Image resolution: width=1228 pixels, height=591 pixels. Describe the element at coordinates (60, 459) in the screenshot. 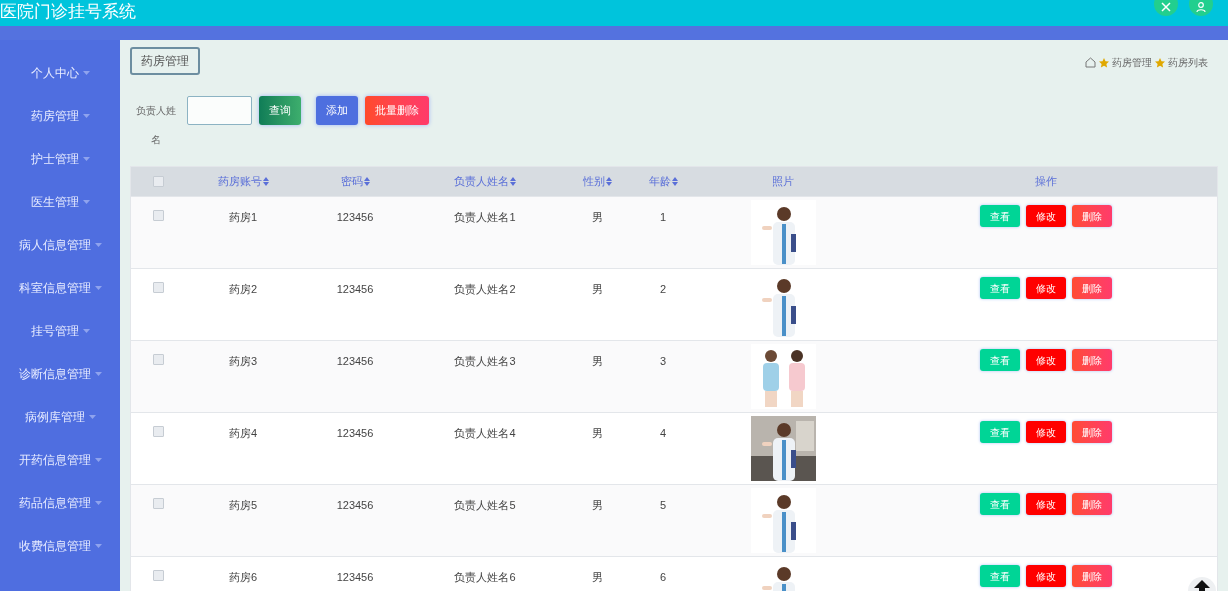

I see `sidebar-item: 开药信息管理` at that location.